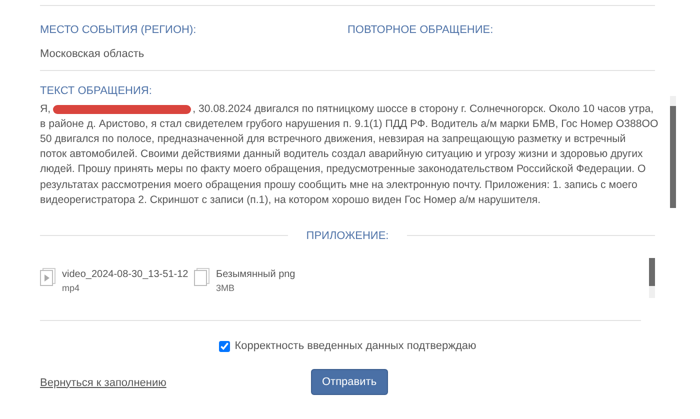 This screenshot has width=700, height=419. Describe the element at coordinates (421, 30) in the screenshot. I see `field-label: ПОВТОРНОЕ ОБРАЩЕНИЕ:` at that location.